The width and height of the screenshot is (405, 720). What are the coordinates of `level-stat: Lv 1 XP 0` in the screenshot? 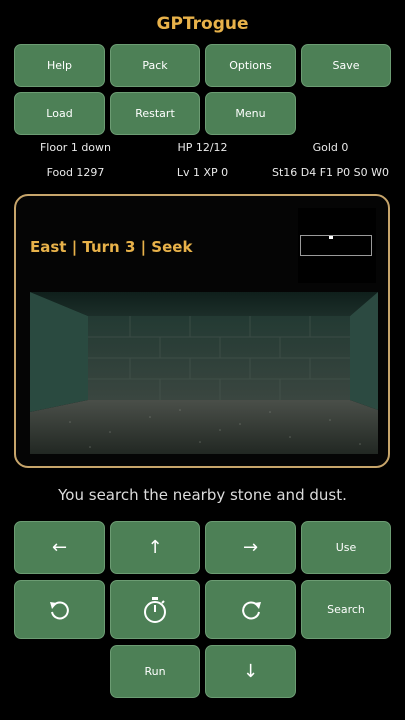 It's located at (202, 172).